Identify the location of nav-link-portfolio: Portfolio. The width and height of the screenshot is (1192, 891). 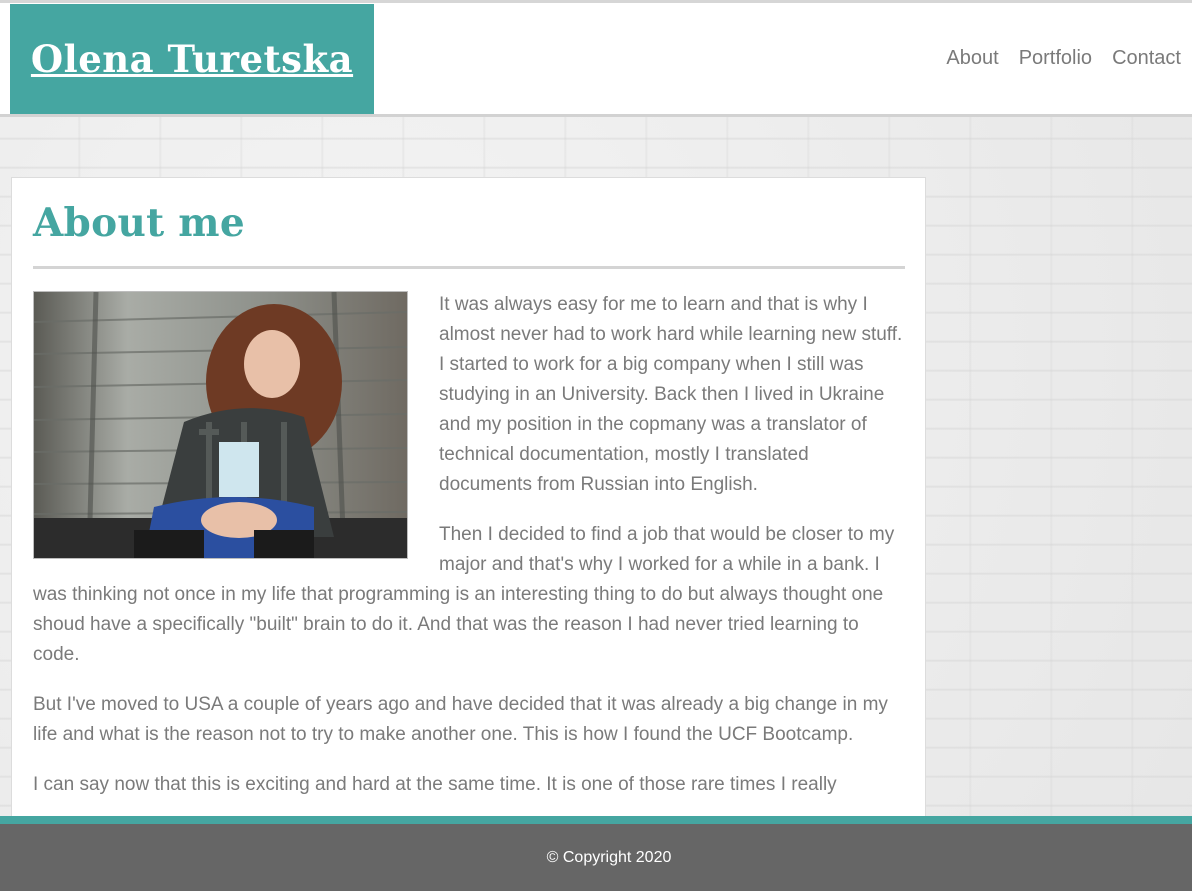
(1055, 58).